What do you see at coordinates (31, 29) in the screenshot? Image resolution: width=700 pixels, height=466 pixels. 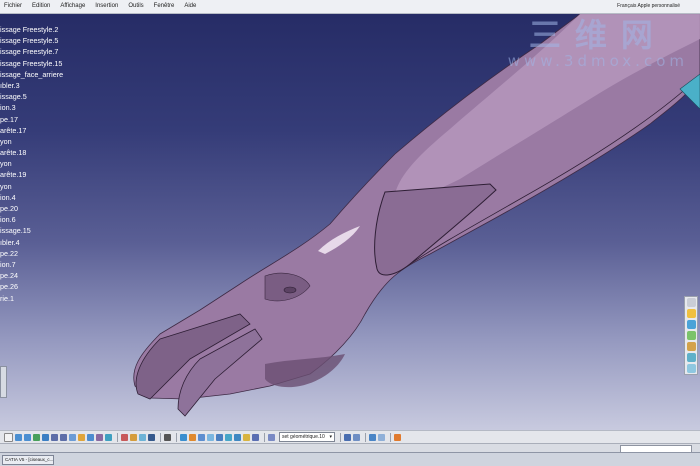 I see `tree-item: issage Freestyle.2` at bounding box center [31, 29].